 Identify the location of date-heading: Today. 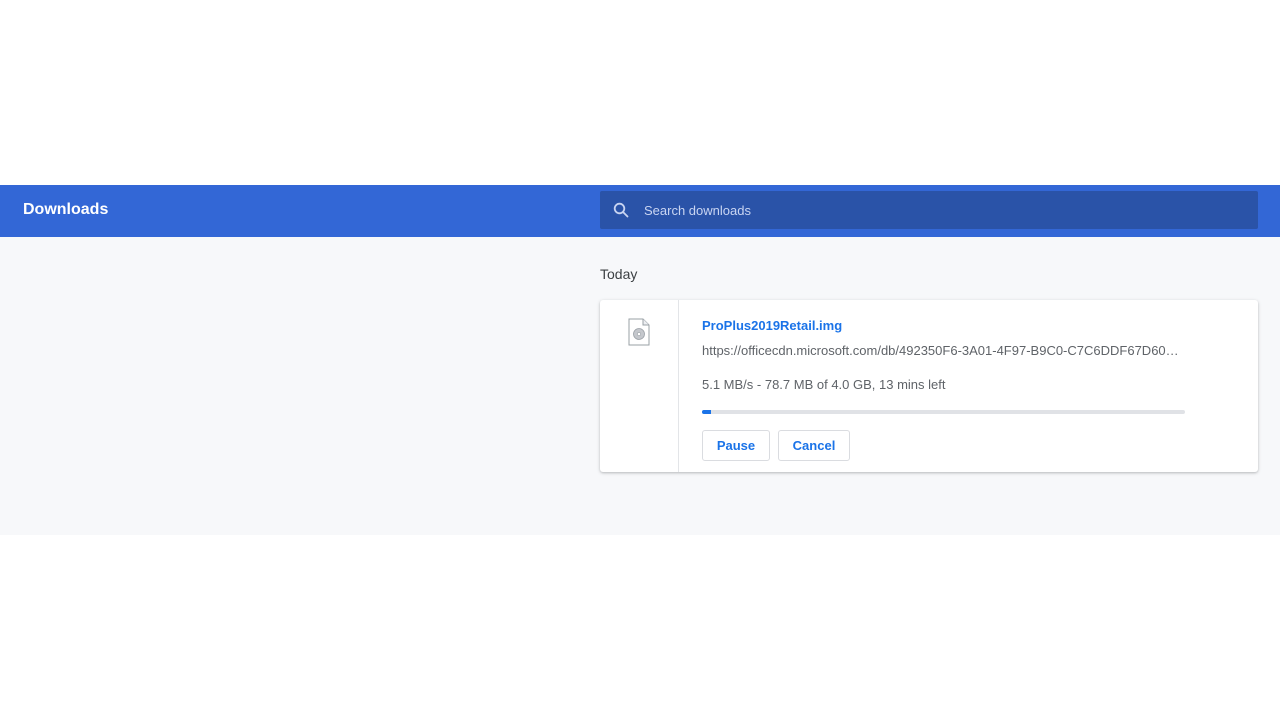
(619, 274).